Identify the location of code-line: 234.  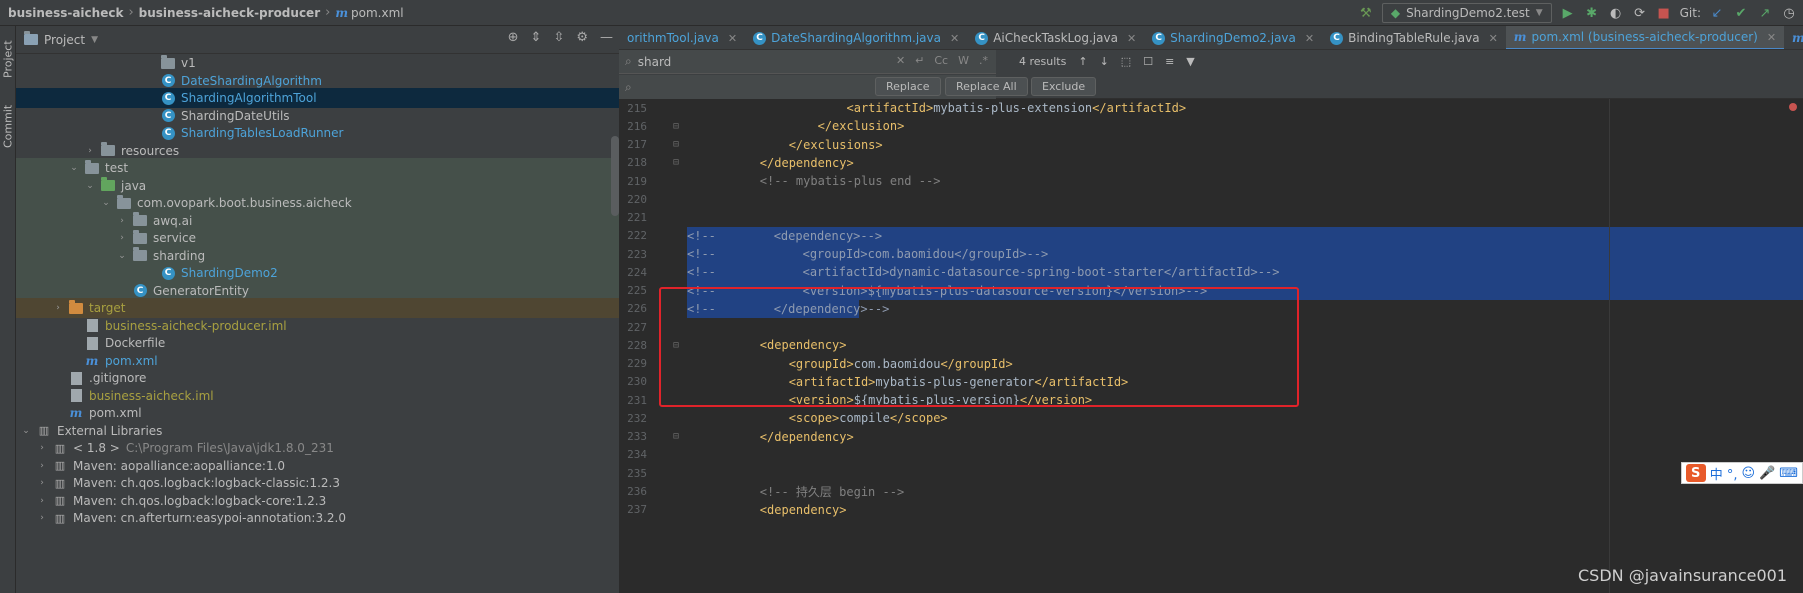
(1211, 455).